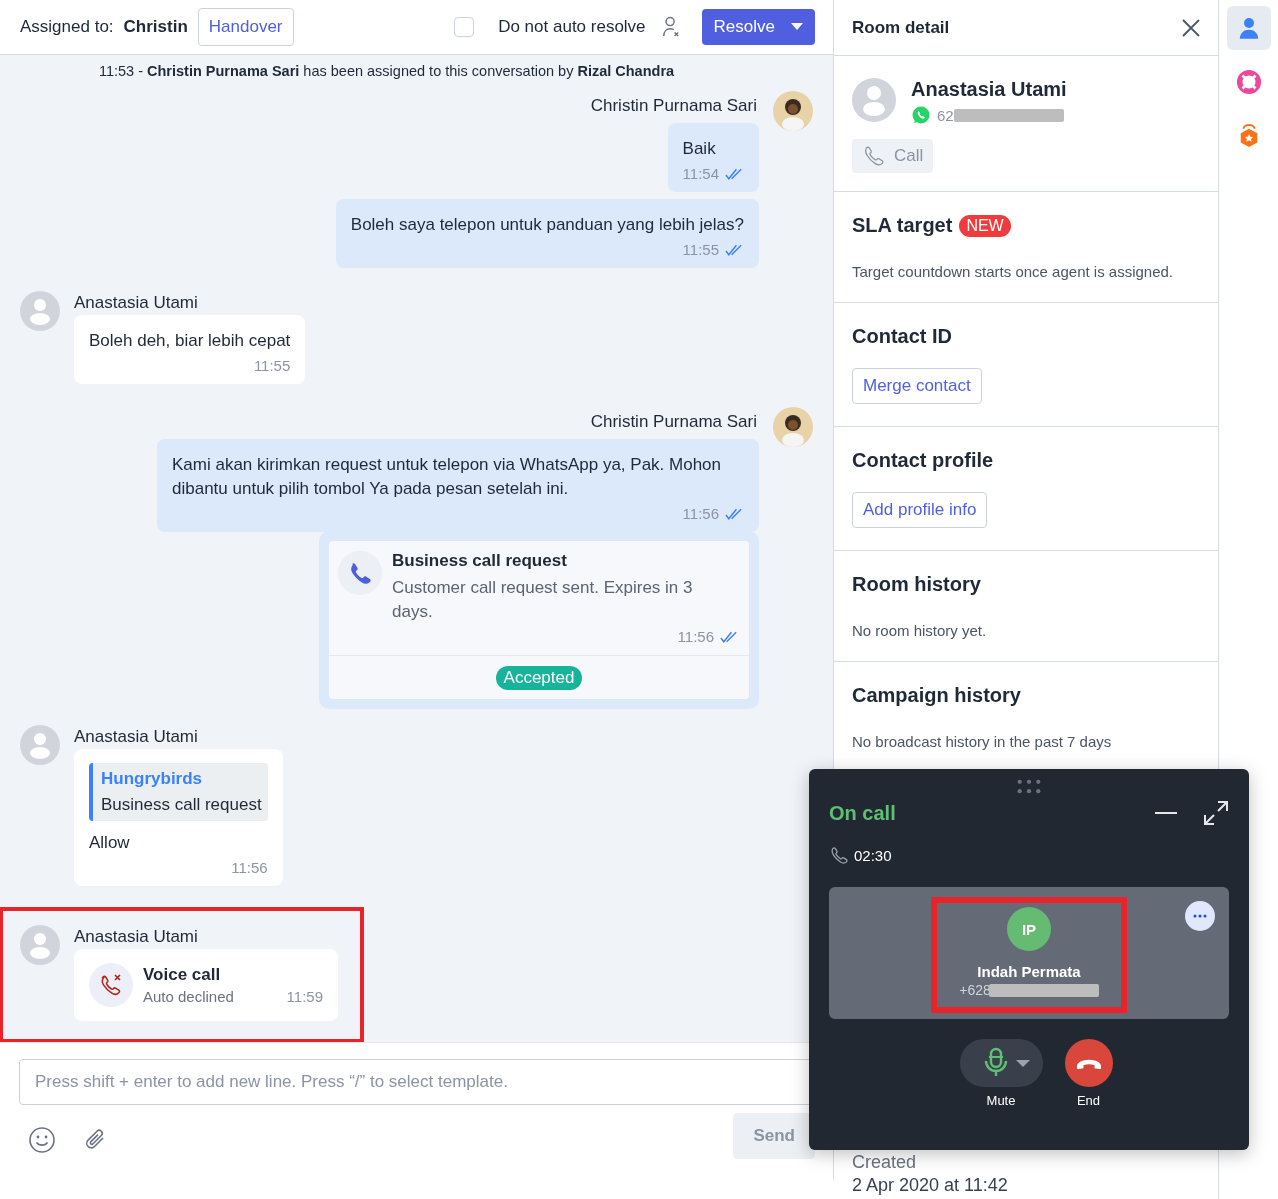 The width and height of the screenshot is (1278, 1199). Describe the element at coordinates (67, 27) in the screenshot. I see `assigned-label: Assigned to:` at that location.